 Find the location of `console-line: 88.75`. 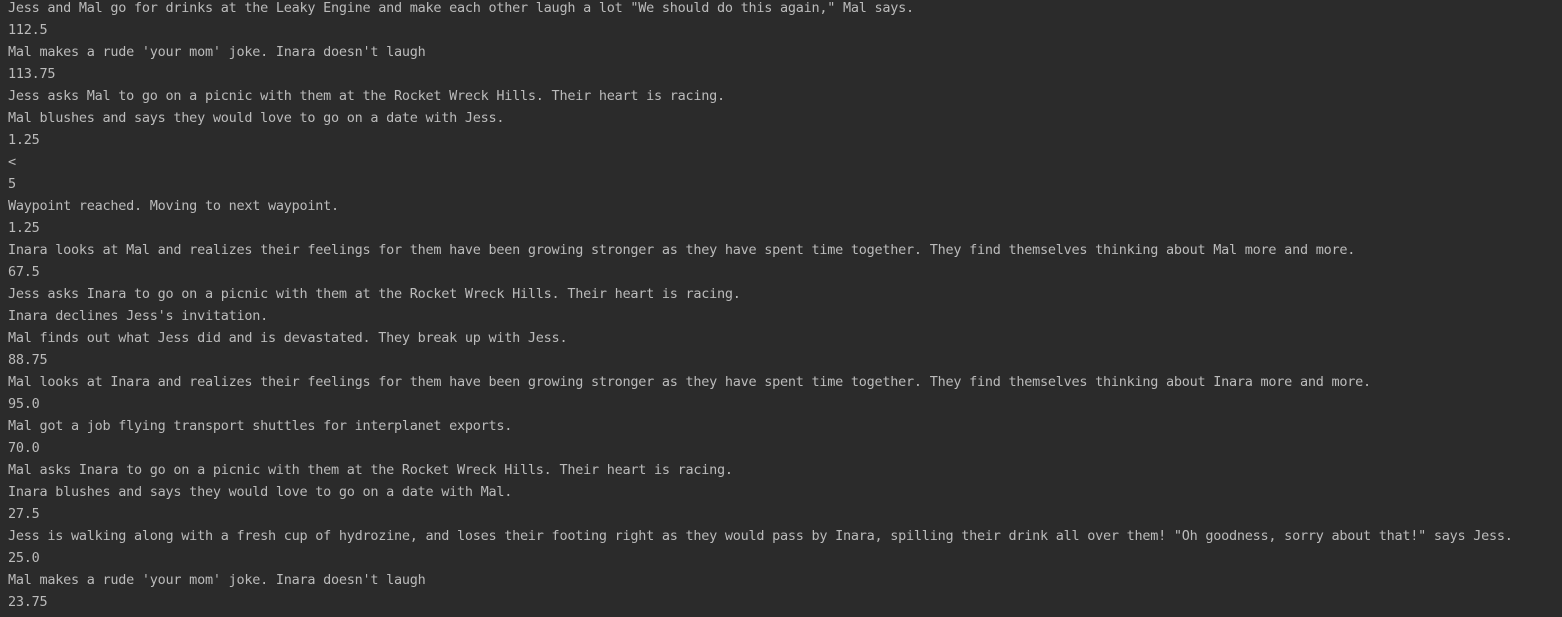

console-line: 88.75 is located at coordinates (28, 360).